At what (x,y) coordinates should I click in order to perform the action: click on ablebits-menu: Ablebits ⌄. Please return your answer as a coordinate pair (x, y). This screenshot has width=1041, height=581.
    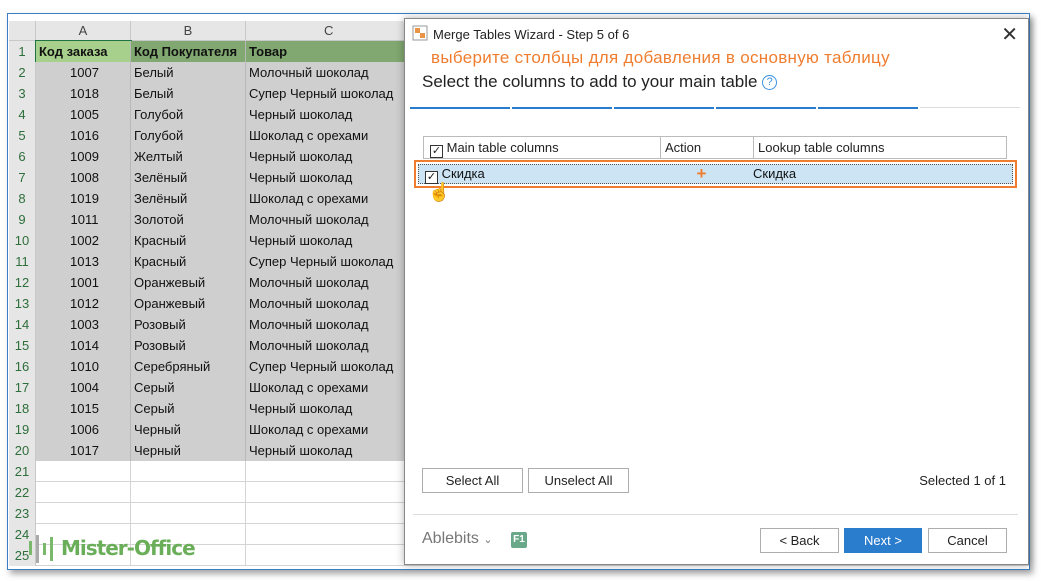
    Looking at the image, I should click on (457, 539).